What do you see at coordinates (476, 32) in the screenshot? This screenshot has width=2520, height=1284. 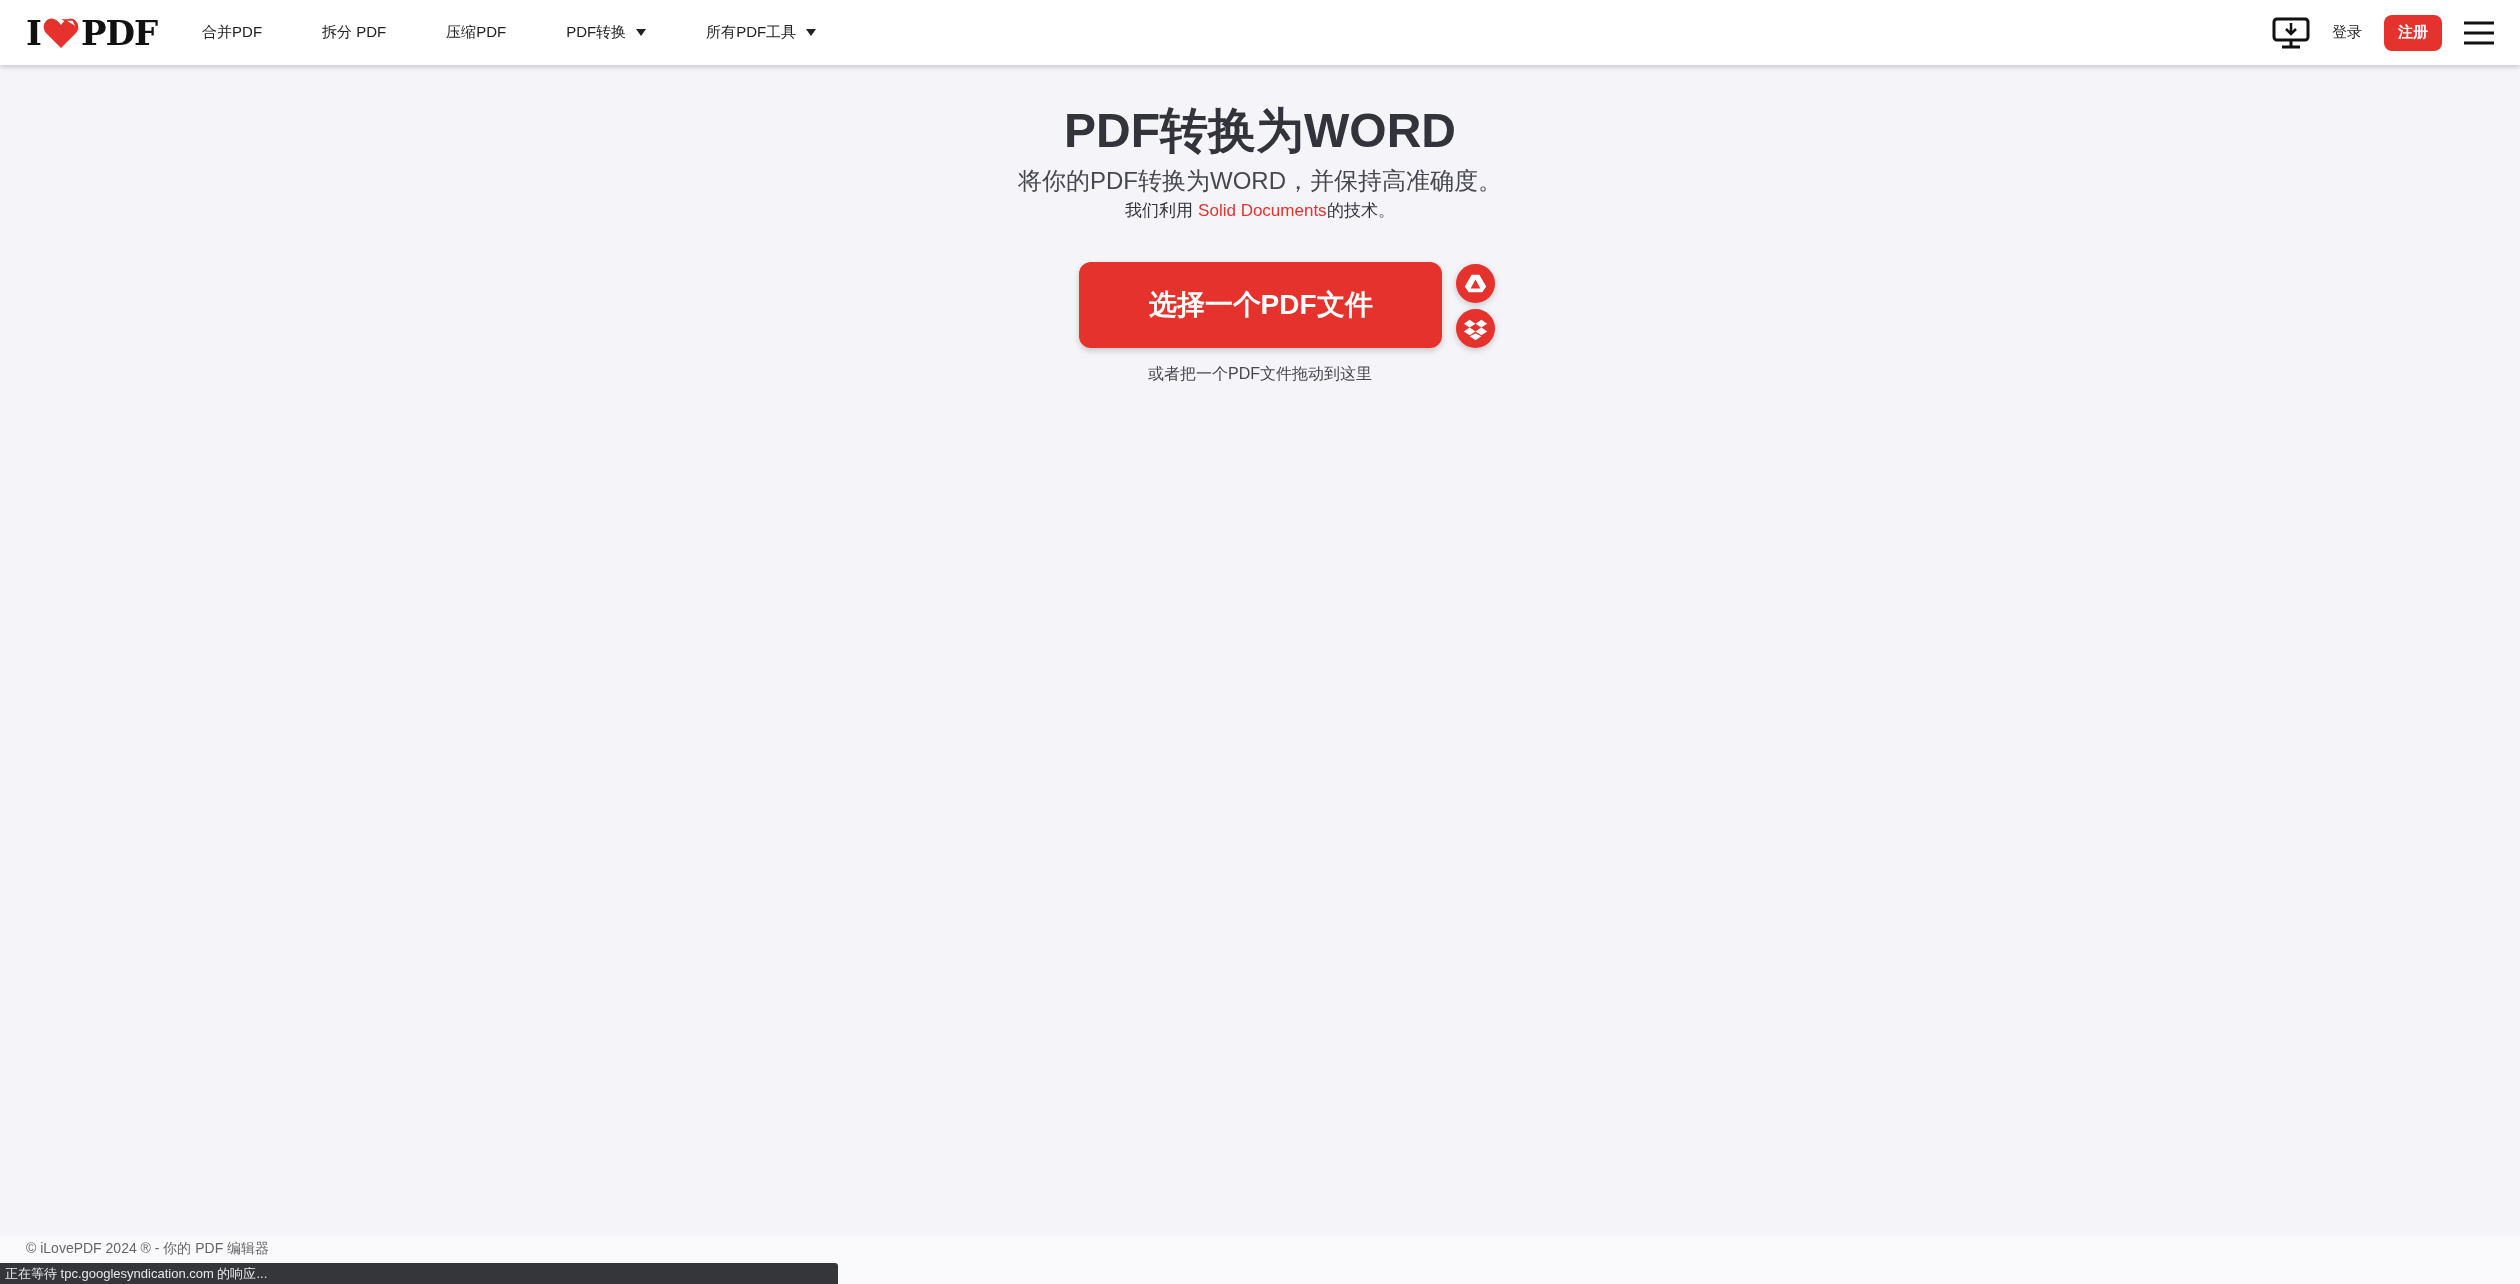 I see `nav-link: 压缩PDF` at bounding box center [476, 32].